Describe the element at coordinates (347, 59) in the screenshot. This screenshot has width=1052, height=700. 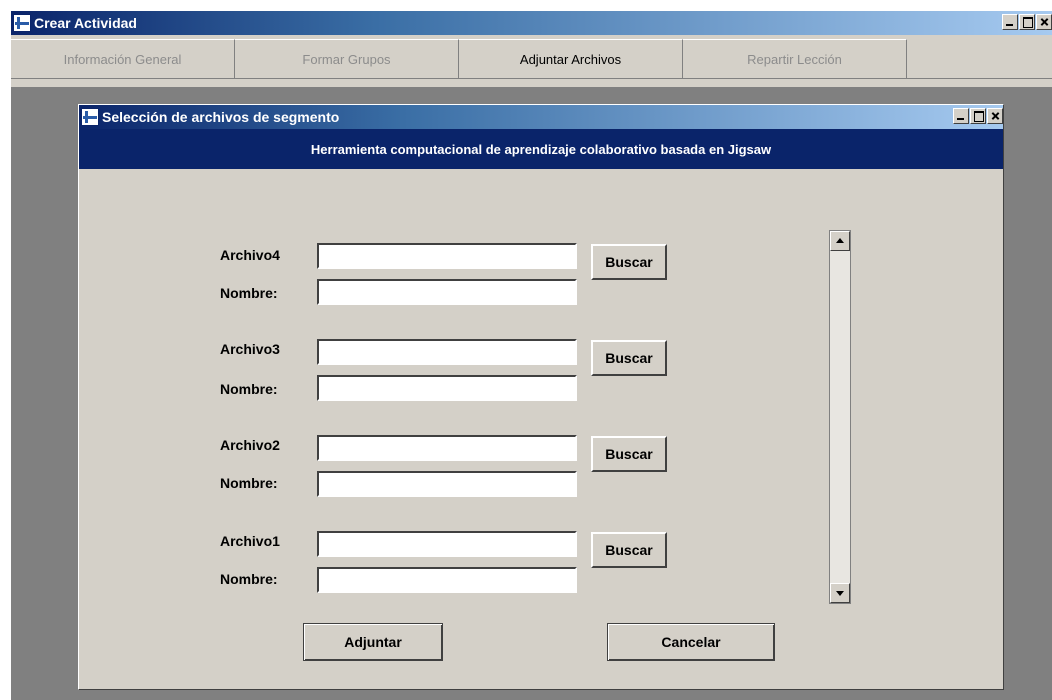
I see `tab-formar-grupos: Formar Grupos` at that location.